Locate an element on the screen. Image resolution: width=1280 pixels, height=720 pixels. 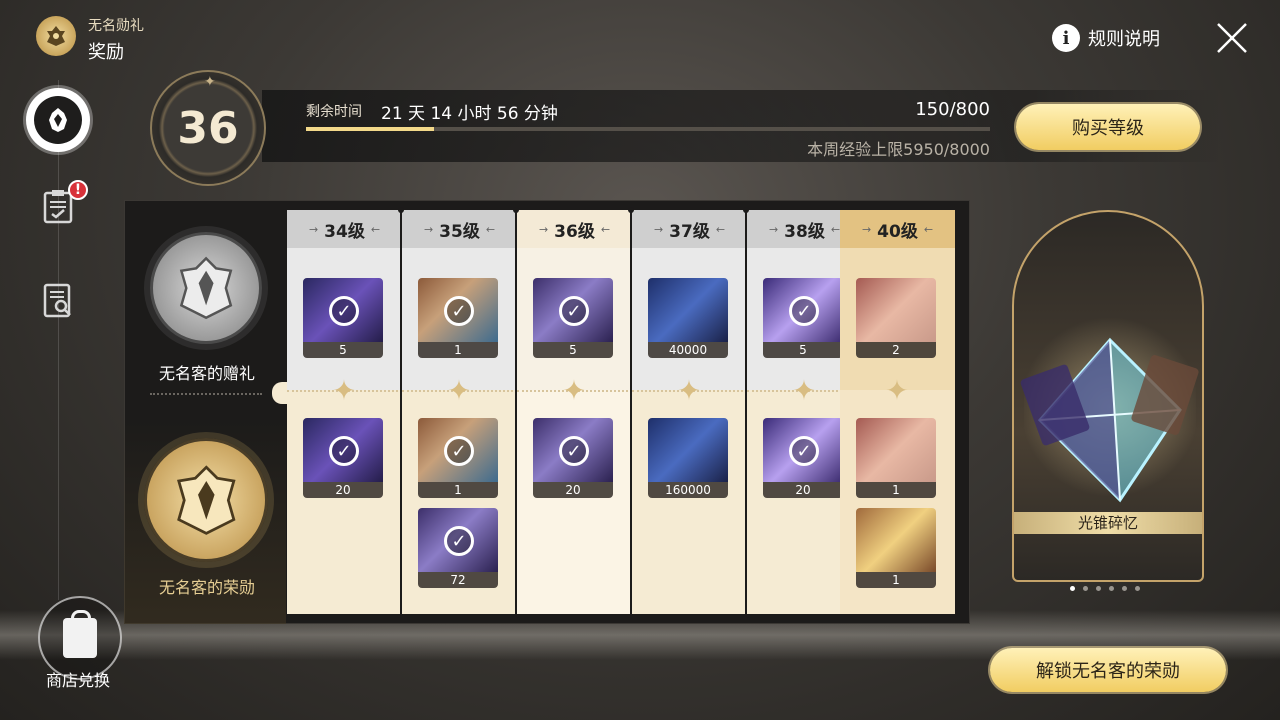
rules-button: i 规则说明 is located at coordinates (1106, 38).